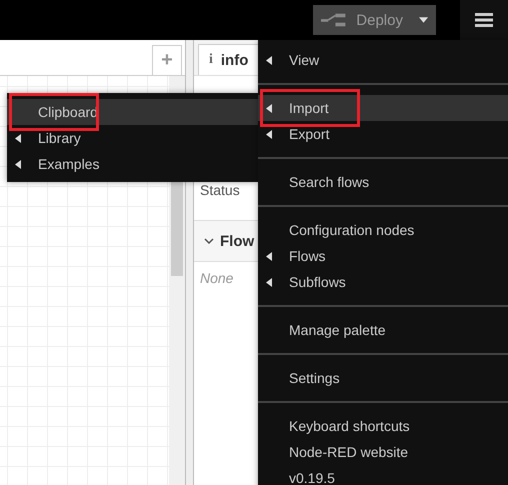 The width and height of the screenshot is (508, 485). I want to click on empty-text: None, so click(216, 278).